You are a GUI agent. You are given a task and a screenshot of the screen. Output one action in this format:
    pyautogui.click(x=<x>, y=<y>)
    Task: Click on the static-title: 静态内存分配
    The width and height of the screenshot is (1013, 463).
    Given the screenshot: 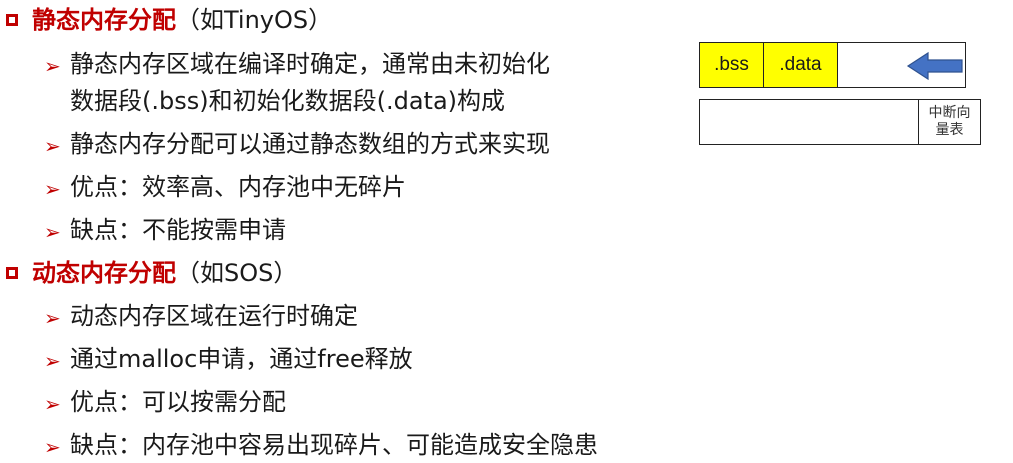 What is the action you would take?
    pyautogui.click(x=104, y=20)
    